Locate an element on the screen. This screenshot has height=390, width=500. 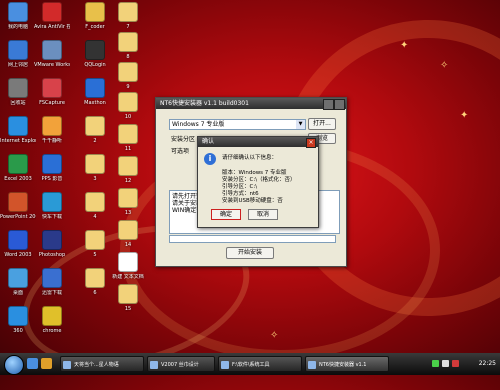
desktop-icon: 14 is located at coordinates (128, 234).